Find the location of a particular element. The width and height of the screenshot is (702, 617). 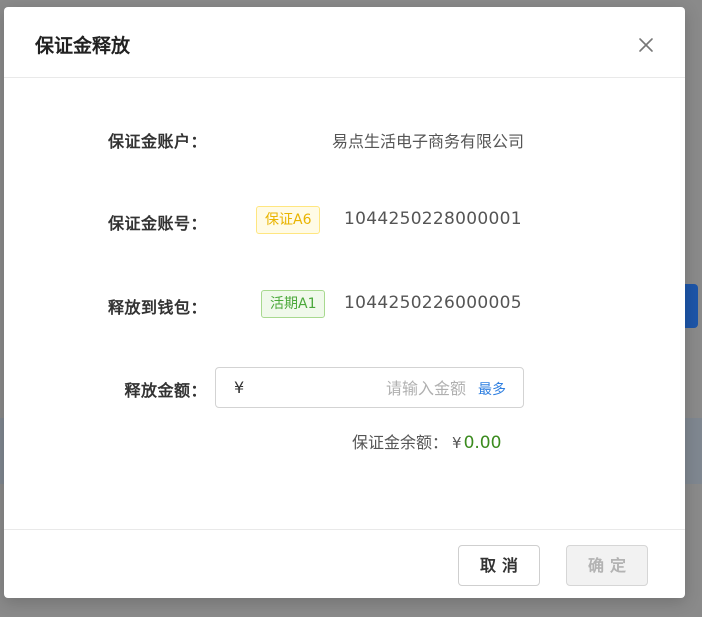

deposit-balance: 保证金余额： ¥0.00 is located at coordinates (426, 441).